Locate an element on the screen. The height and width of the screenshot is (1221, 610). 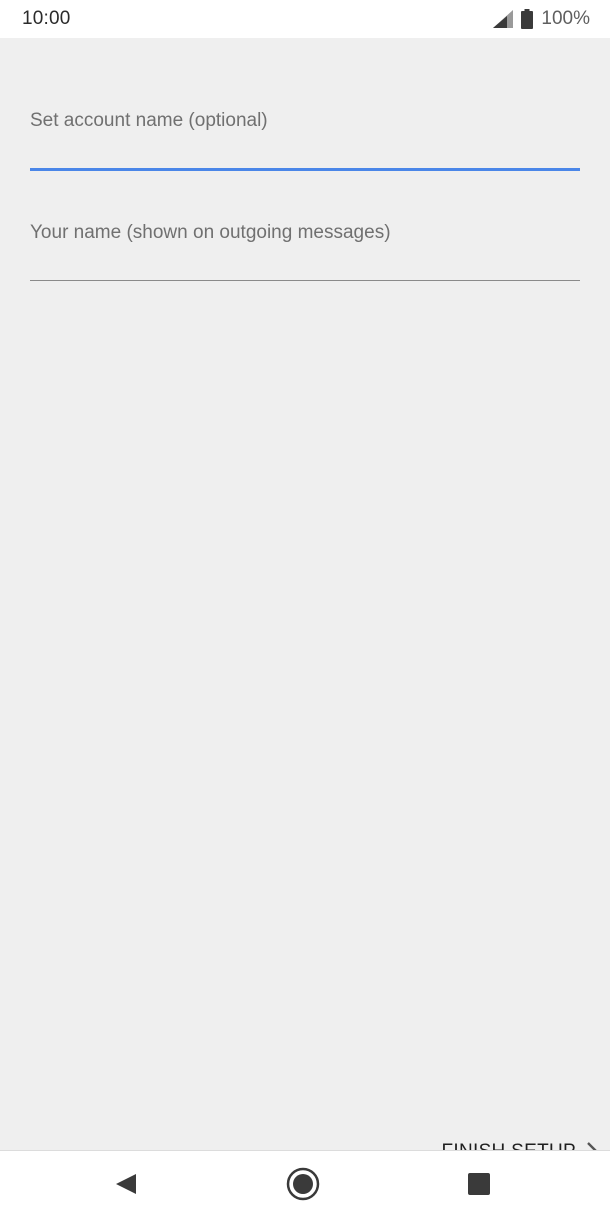
status-icons: 100% is located at coordinates (541, 19).